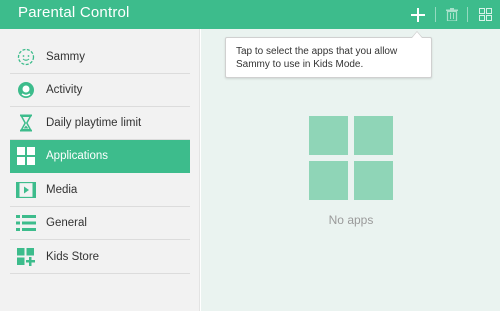  I want to click on applications-grid-icon, so click(26, 156).